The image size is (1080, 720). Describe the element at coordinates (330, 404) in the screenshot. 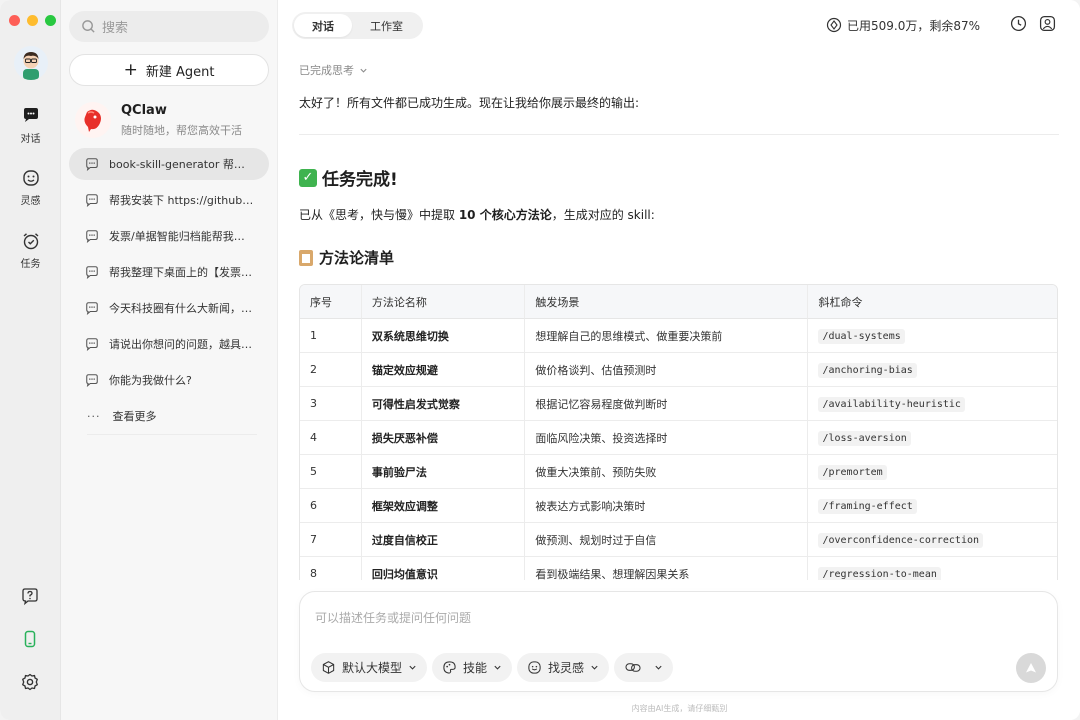

I see `cell-index: 3` at that location.